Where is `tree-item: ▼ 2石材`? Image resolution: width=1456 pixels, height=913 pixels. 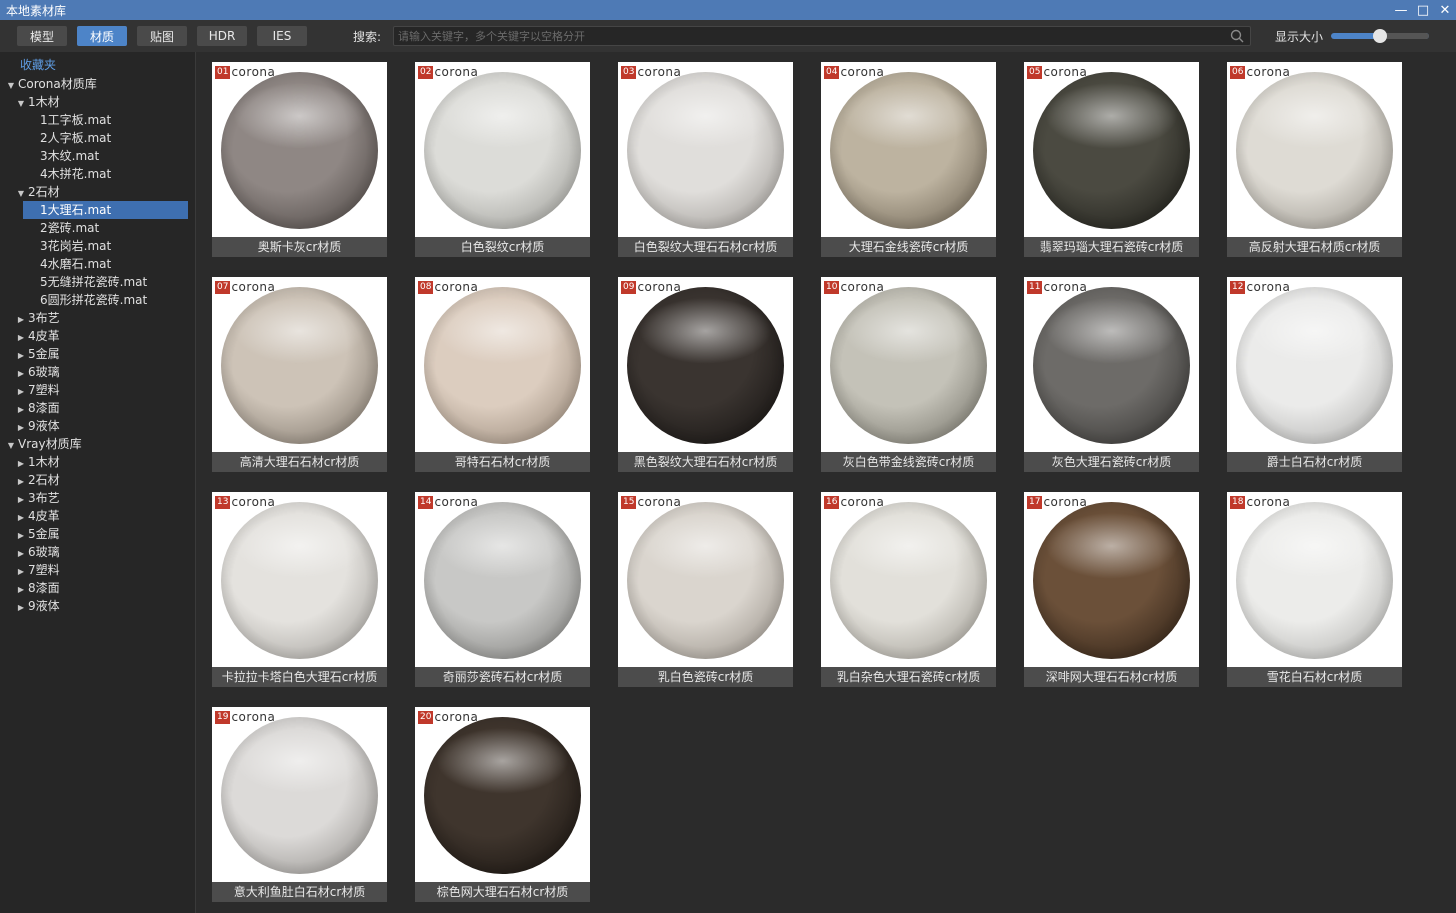 tree-item: ▼ 2石材 is located at coordinates (97, 192).